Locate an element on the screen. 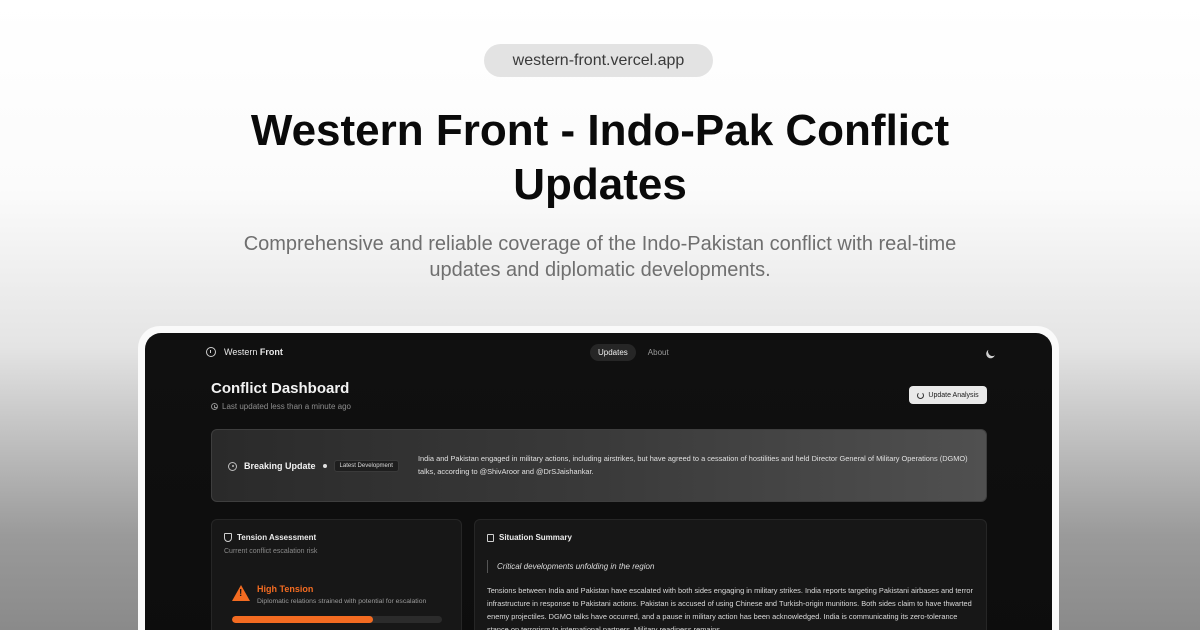  top-nav: Western Front Updates About is located at coordinates (598, 353).